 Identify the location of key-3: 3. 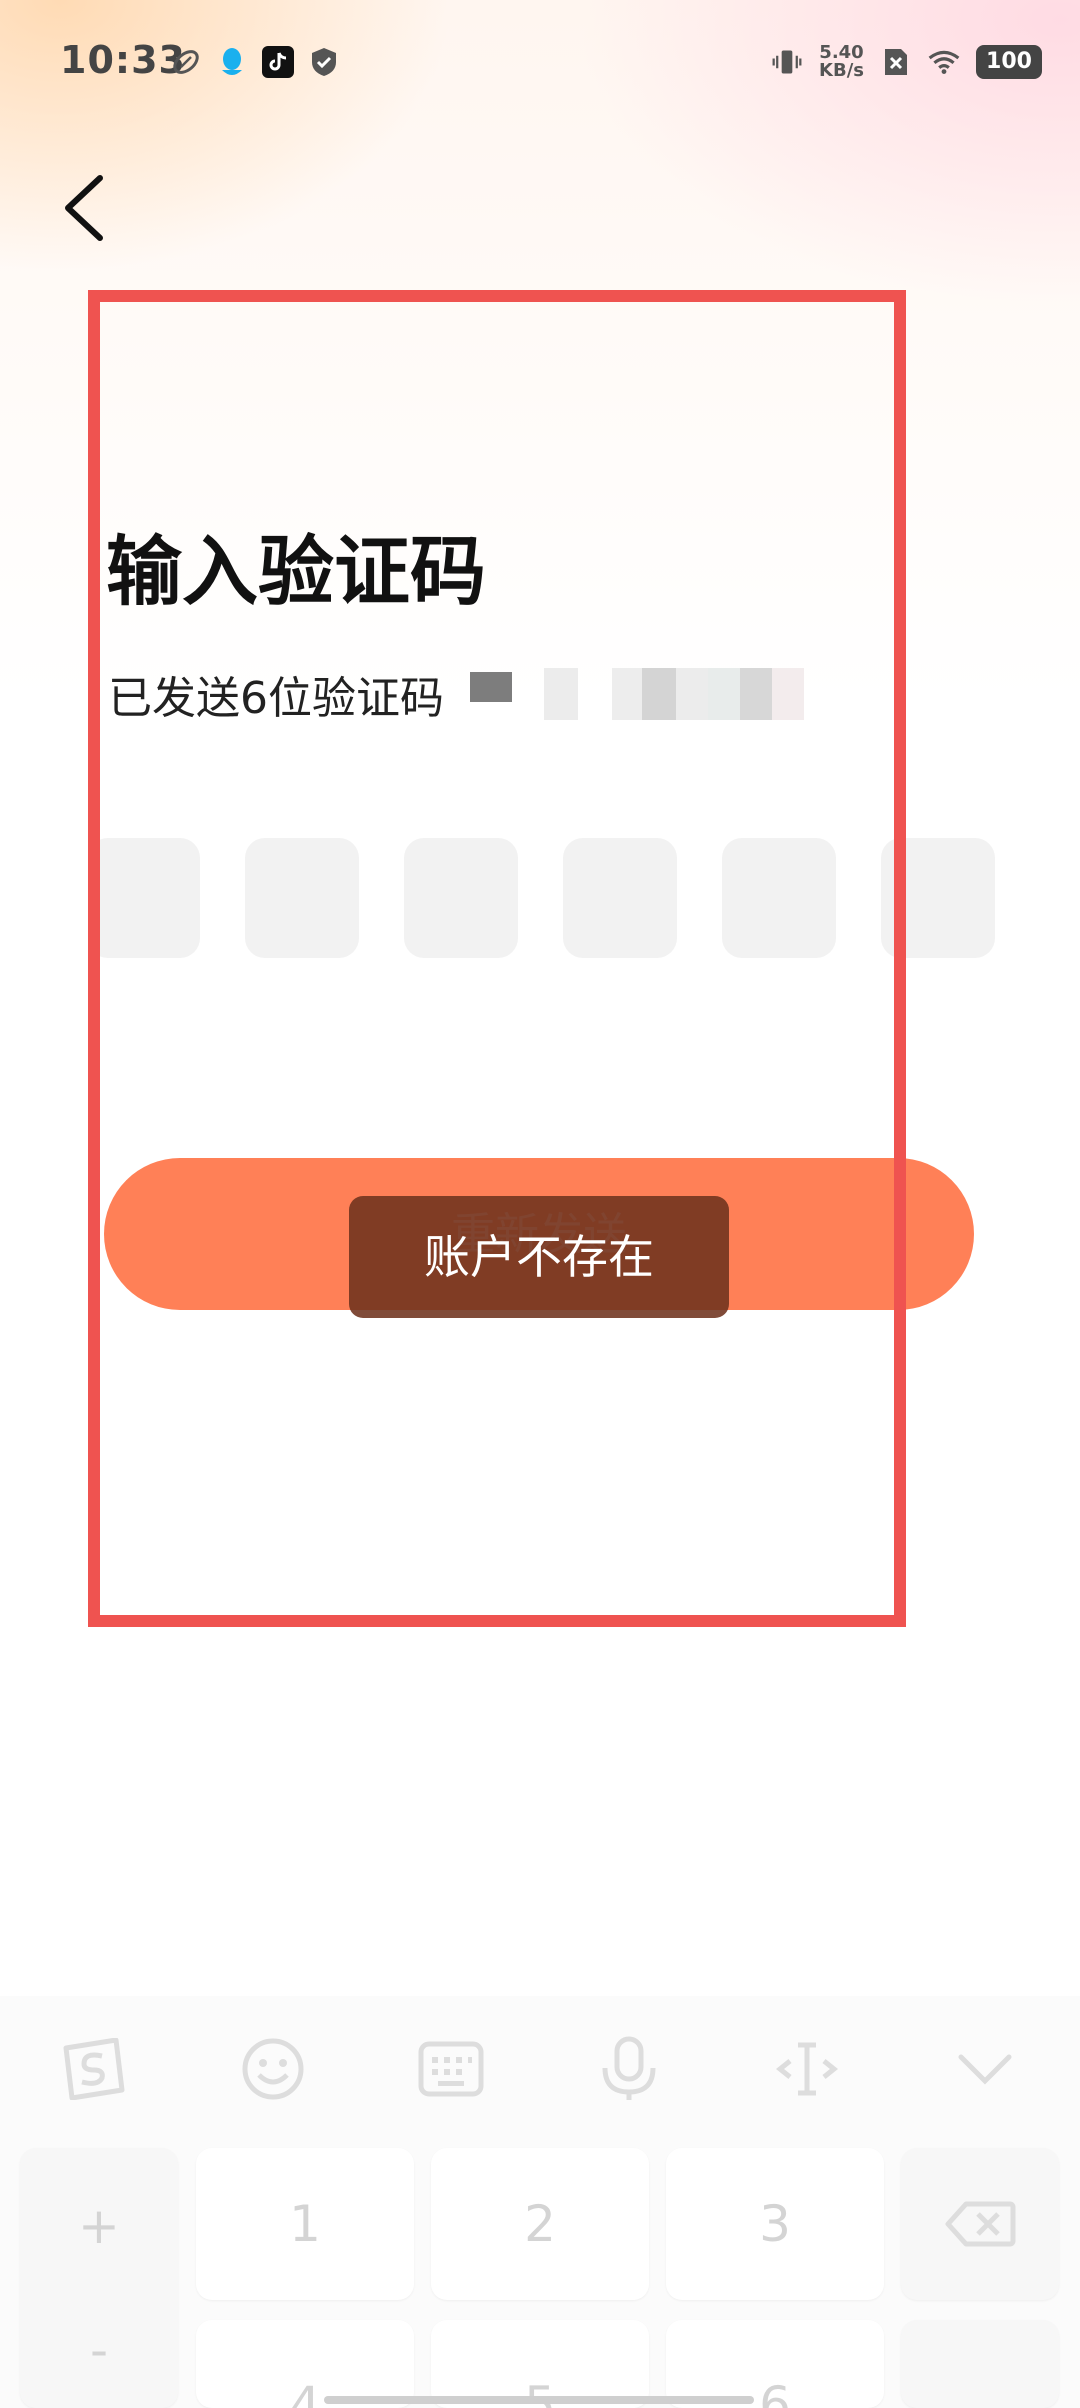
(775, 2224).